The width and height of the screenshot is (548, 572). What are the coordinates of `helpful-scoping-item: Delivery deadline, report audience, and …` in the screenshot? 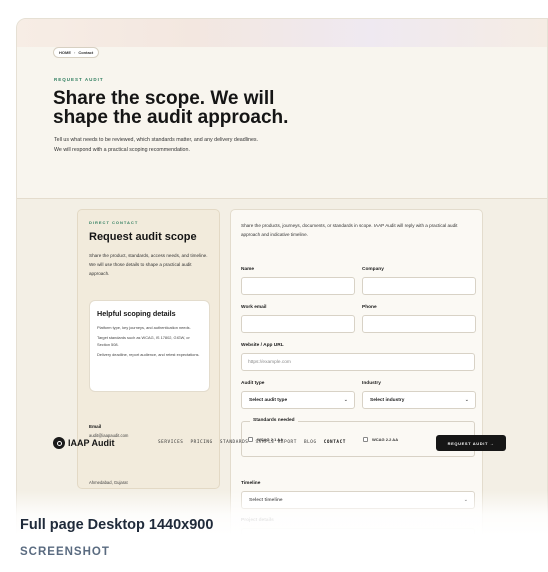 It's located at (148, 354).